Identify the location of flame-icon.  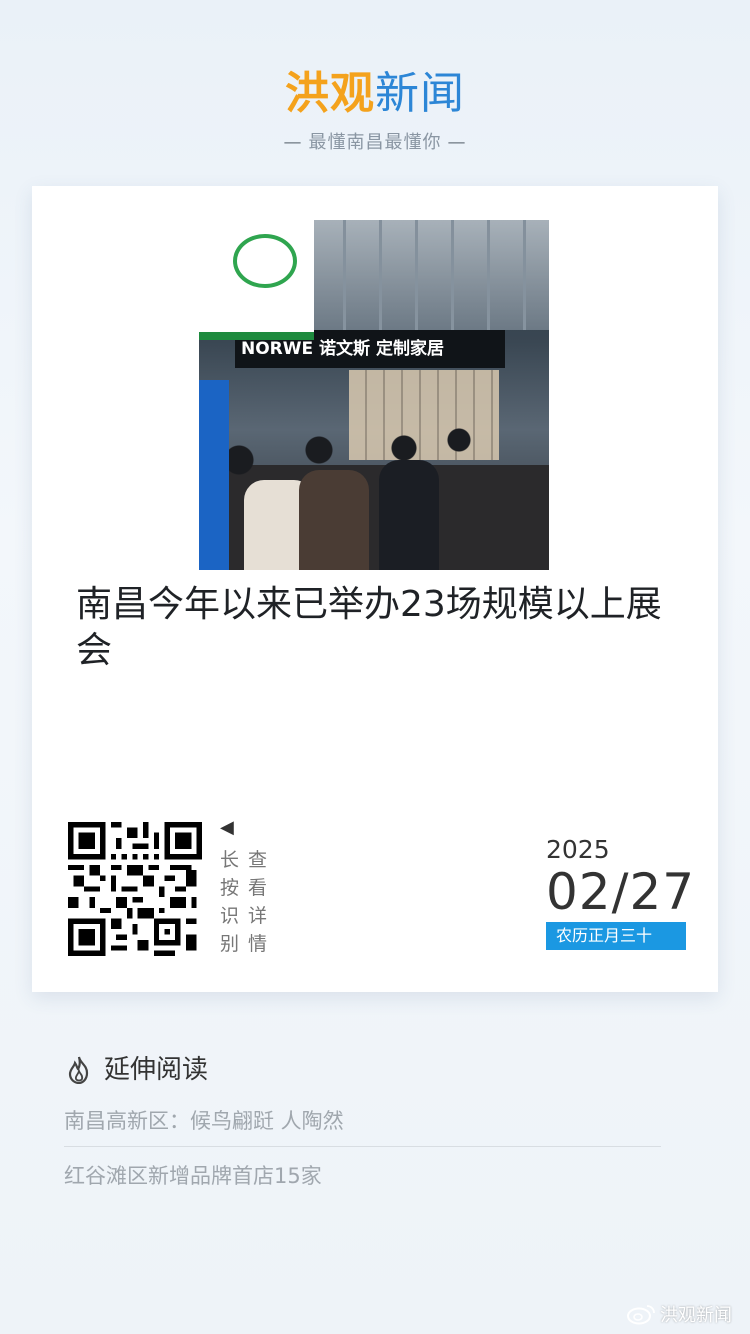
(78, 1070).